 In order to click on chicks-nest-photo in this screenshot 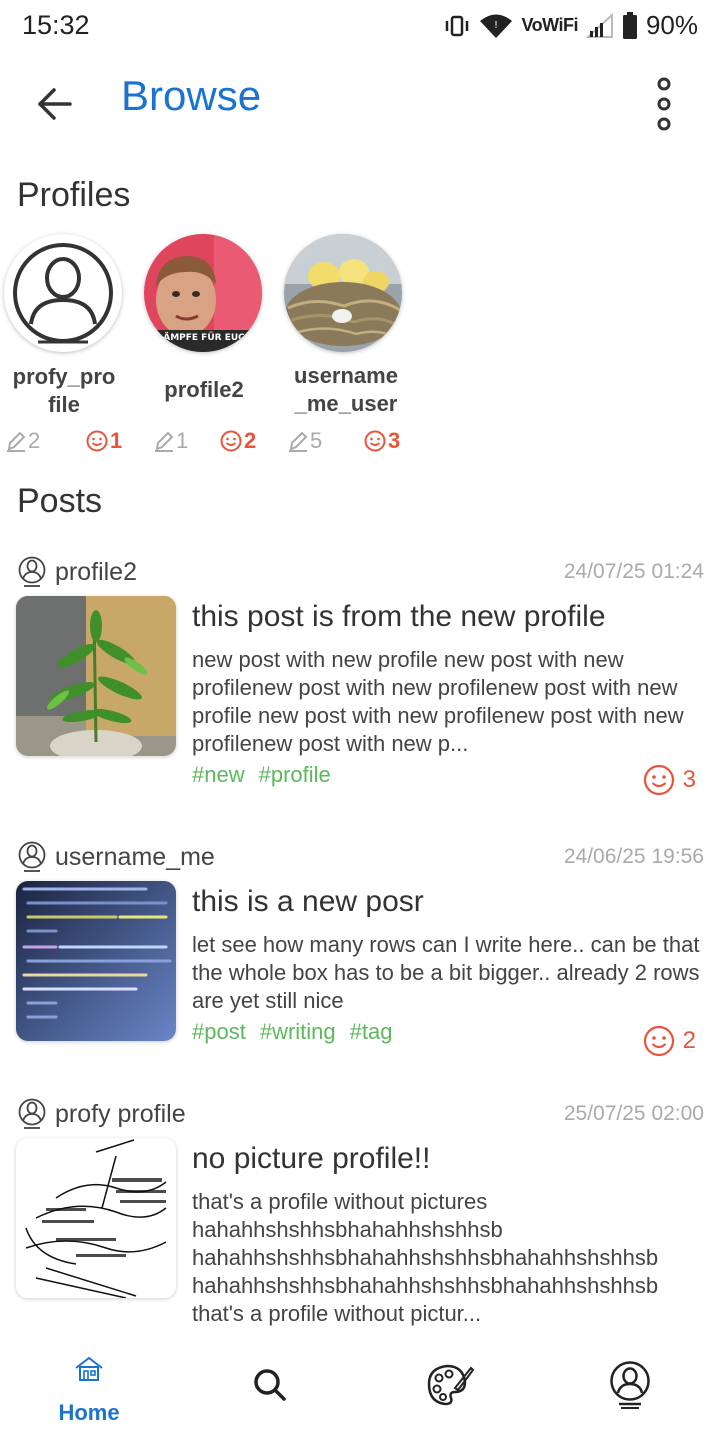, I will do `click(343, 293)`.